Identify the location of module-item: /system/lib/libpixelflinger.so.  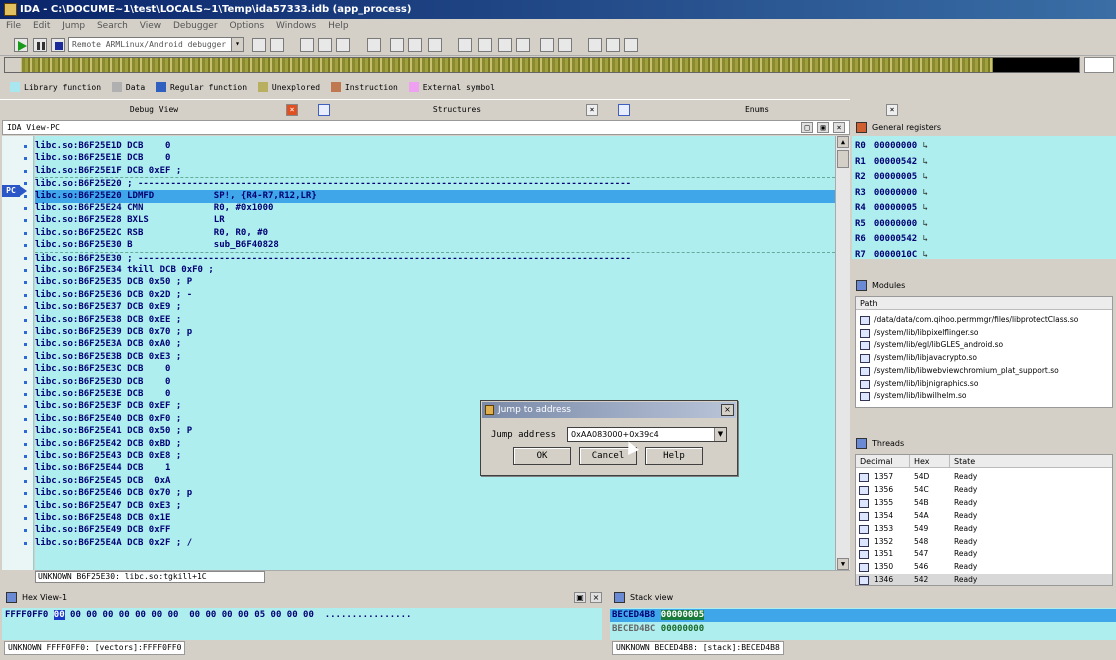
(985, 333).